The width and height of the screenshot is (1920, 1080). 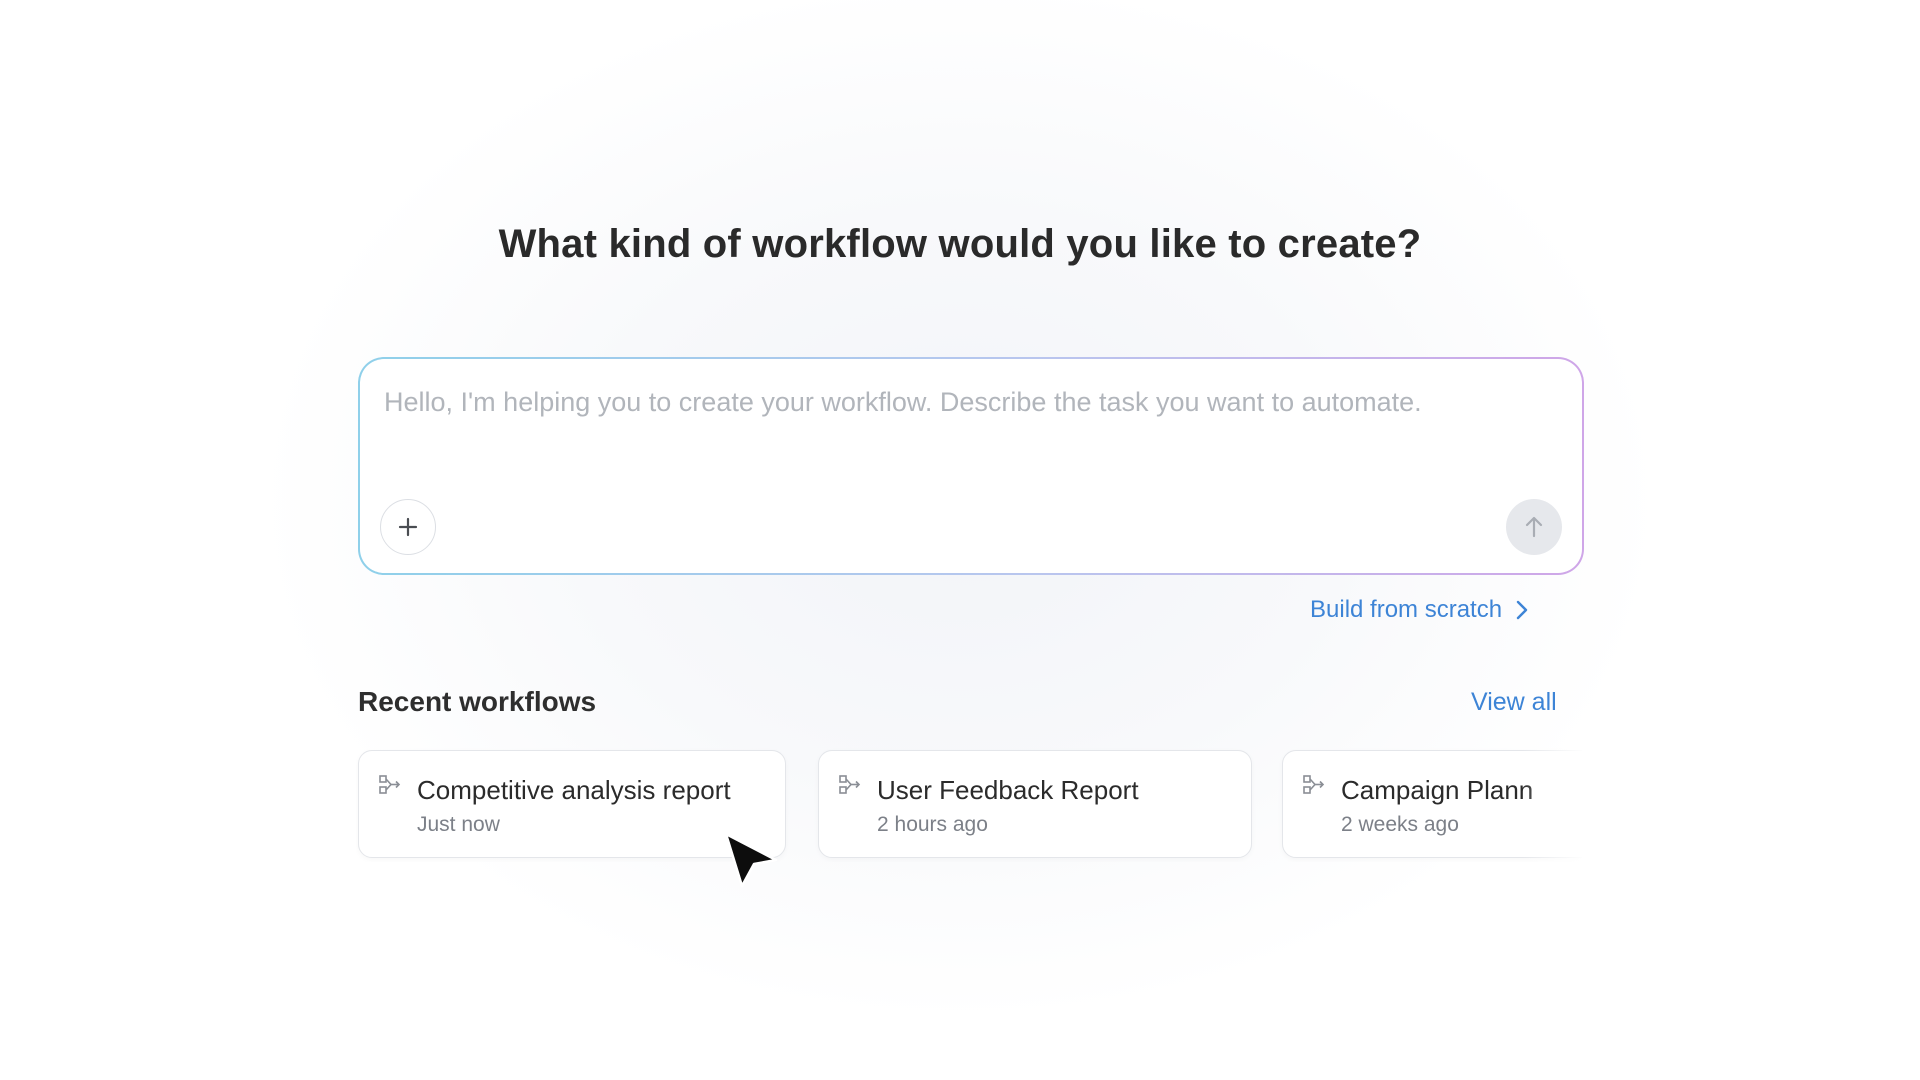 What do you see at coordinates (1400, 824) in the screenshot?
I see `workflow-time: 2 weeks ago` at bounding box center [1400, 824].